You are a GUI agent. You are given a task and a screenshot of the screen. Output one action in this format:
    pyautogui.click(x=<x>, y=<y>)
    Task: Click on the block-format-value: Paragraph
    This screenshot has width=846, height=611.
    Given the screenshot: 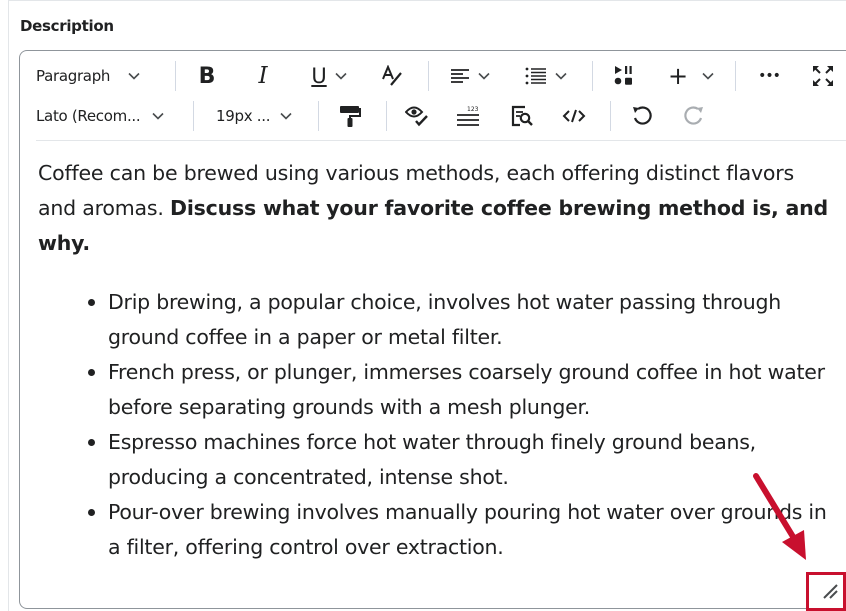 What is the action you would take?
    pyautogui.click(x=73, y=76)
    